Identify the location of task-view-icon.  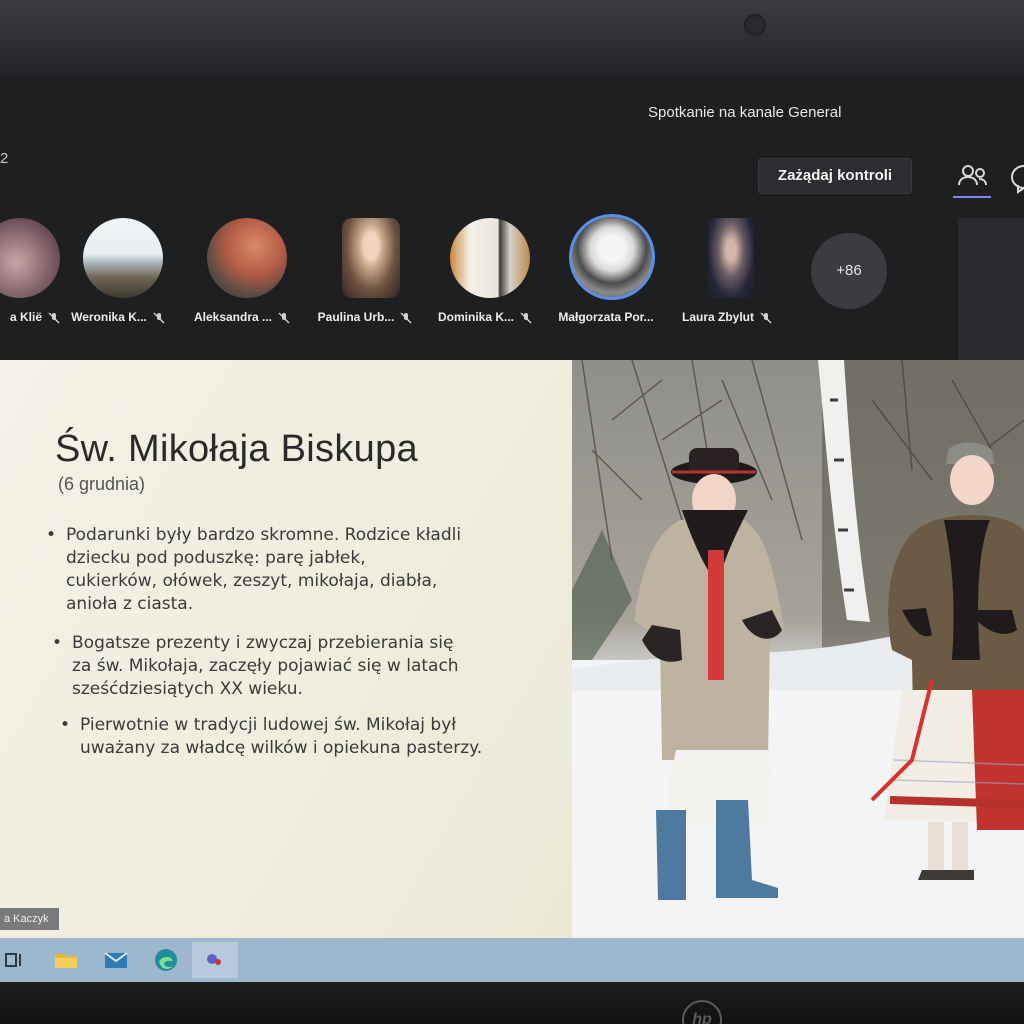
(14, 960).